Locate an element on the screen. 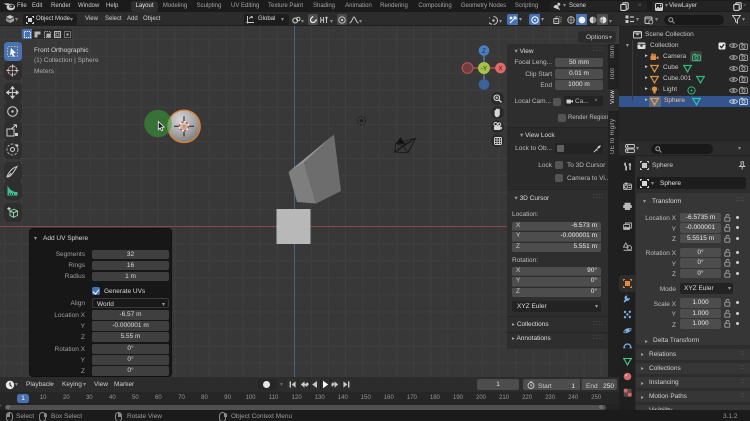 Image resolution: width=750 pixels, height=421 pixels. svg-text: X is located at coordinates (500, 69).